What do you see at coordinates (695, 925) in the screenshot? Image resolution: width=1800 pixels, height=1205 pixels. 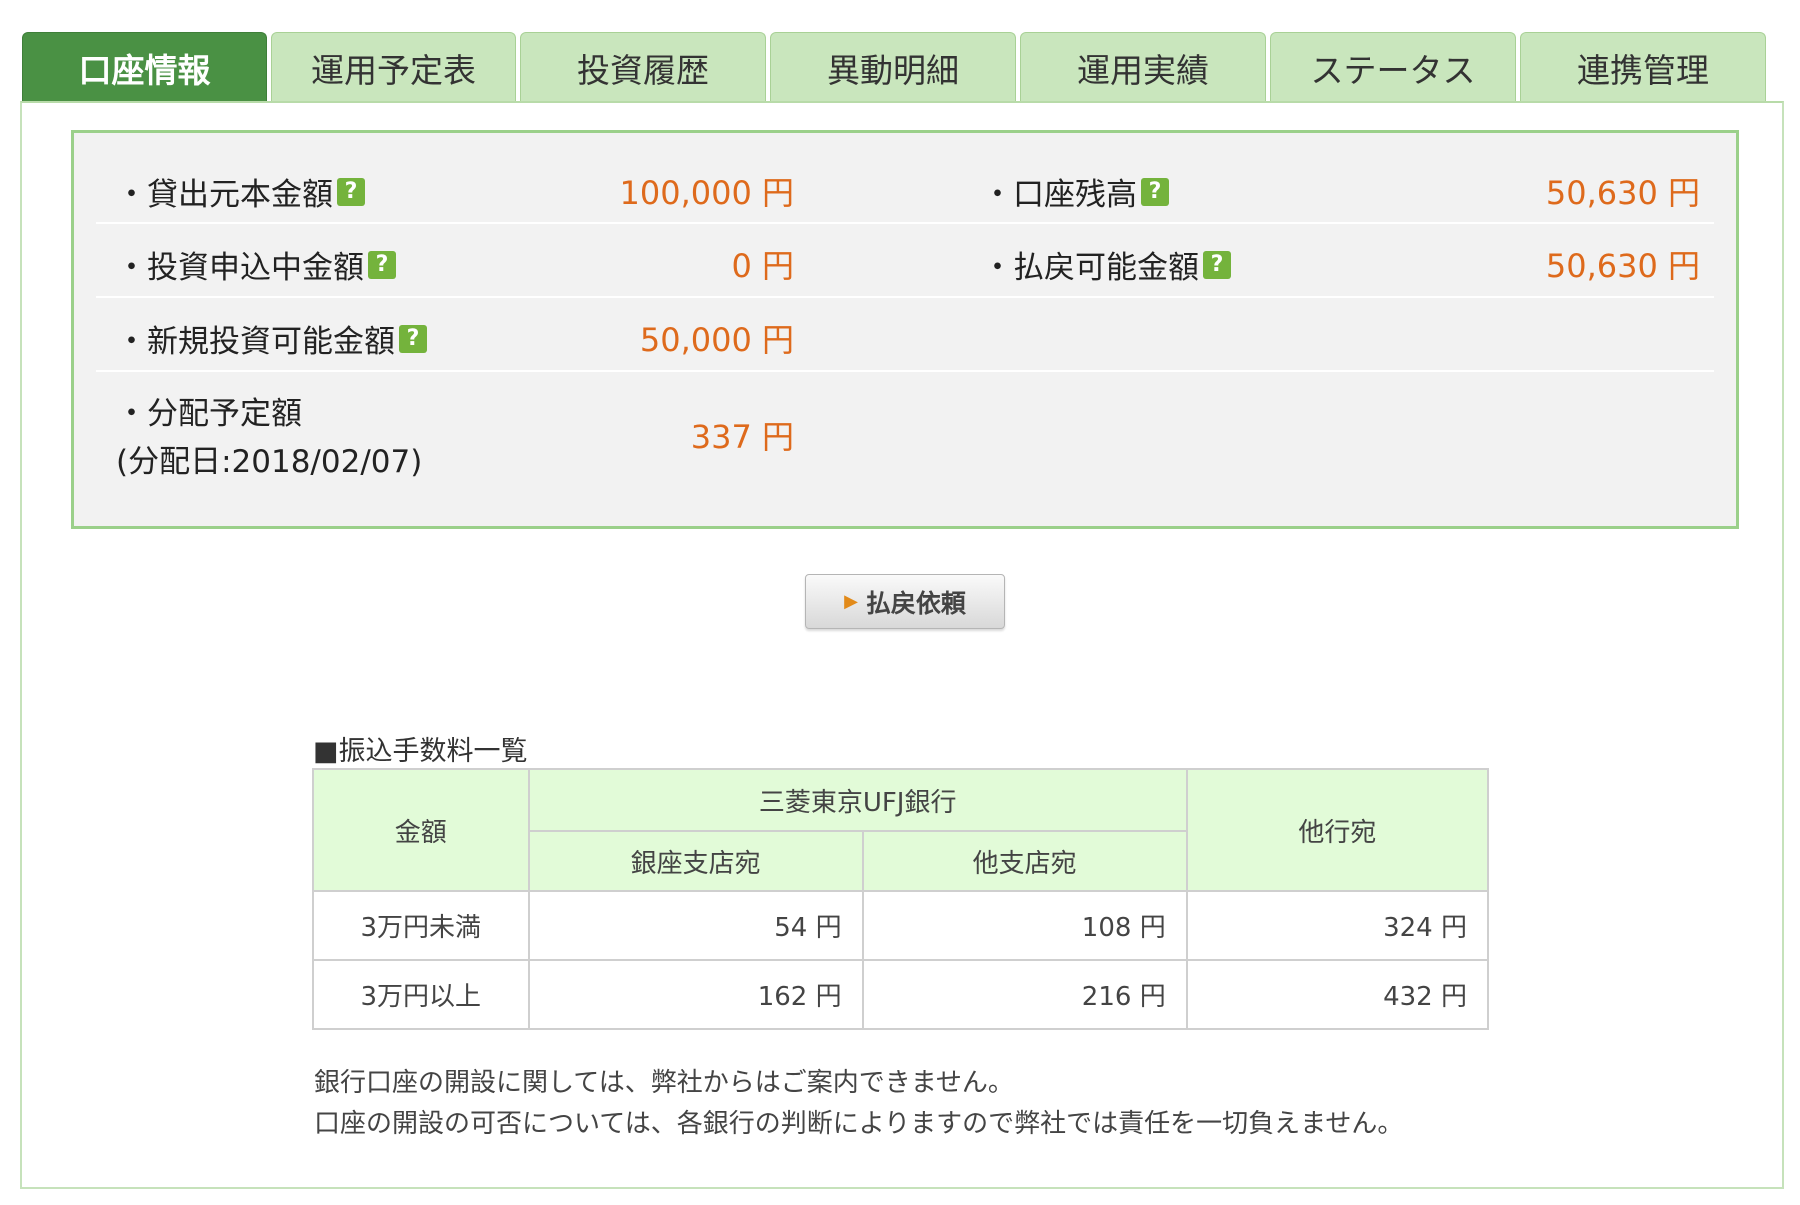 I see `ginza-fee-cell: 54 円` at bounding box center [695, 925].